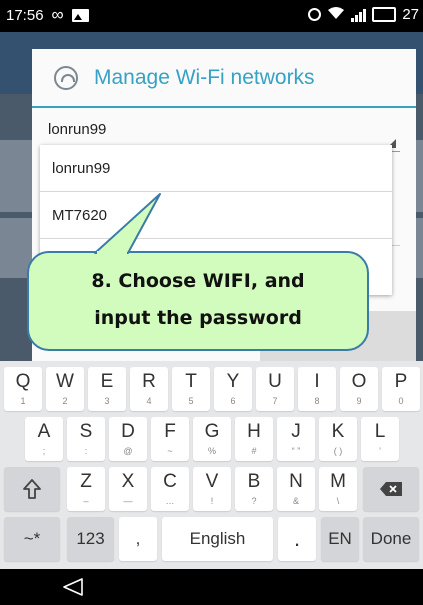 This screenshot has width=423, height=605. Describe the element at coordinates (170, 431) in the screenshot. I see `key-main-label: F` at that location.